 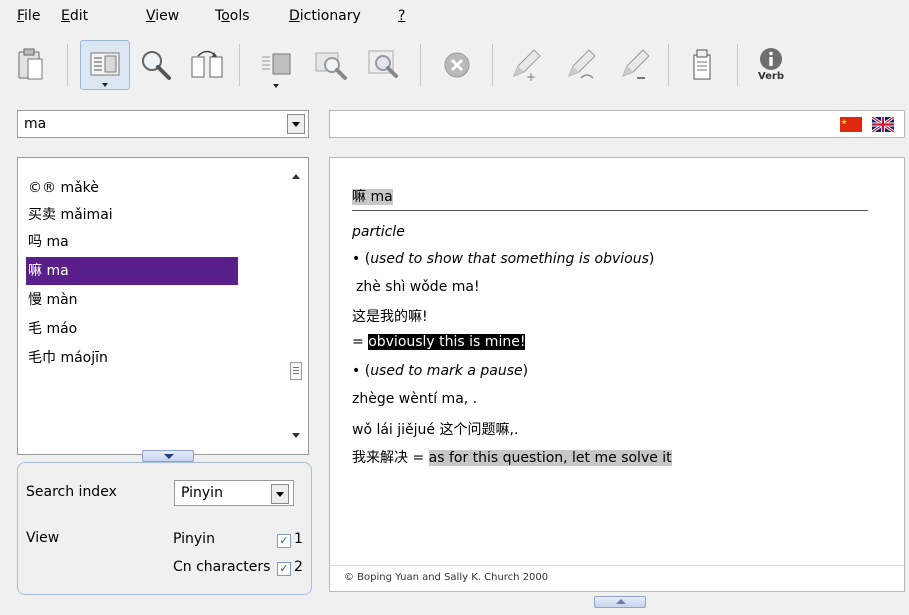 What do you see at coordinates (851, 124) in the screenshot?
I see `china-flag-icon` at bounding box center [851, 124].